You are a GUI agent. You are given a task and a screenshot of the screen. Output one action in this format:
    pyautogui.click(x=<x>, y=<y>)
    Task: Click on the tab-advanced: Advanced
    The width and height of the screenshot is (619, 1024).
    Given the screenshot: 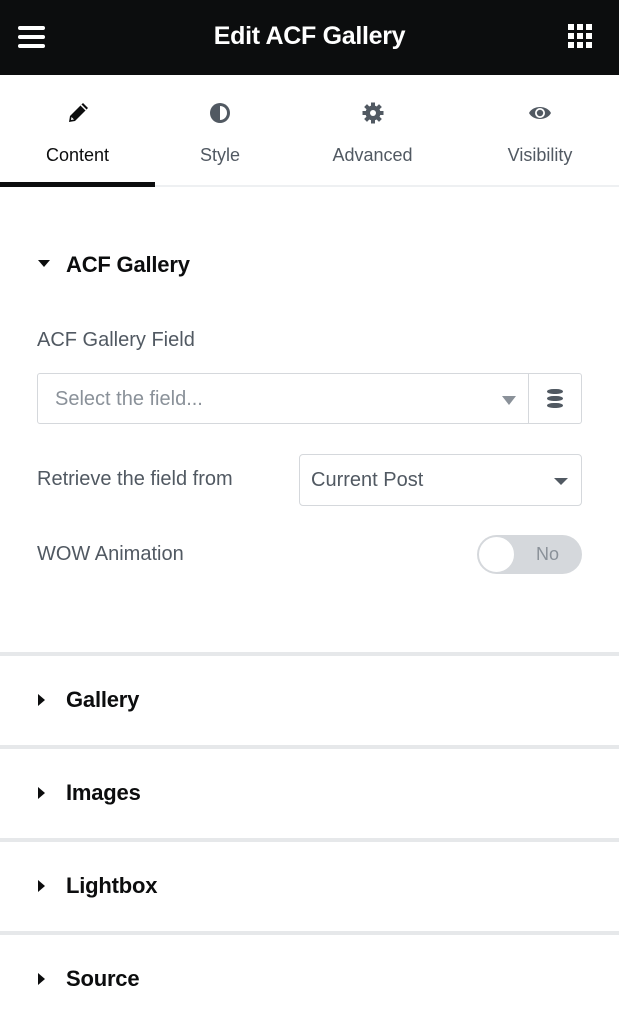 What is the action you would take?
    pyautogui.click(x=372, y=130)
    